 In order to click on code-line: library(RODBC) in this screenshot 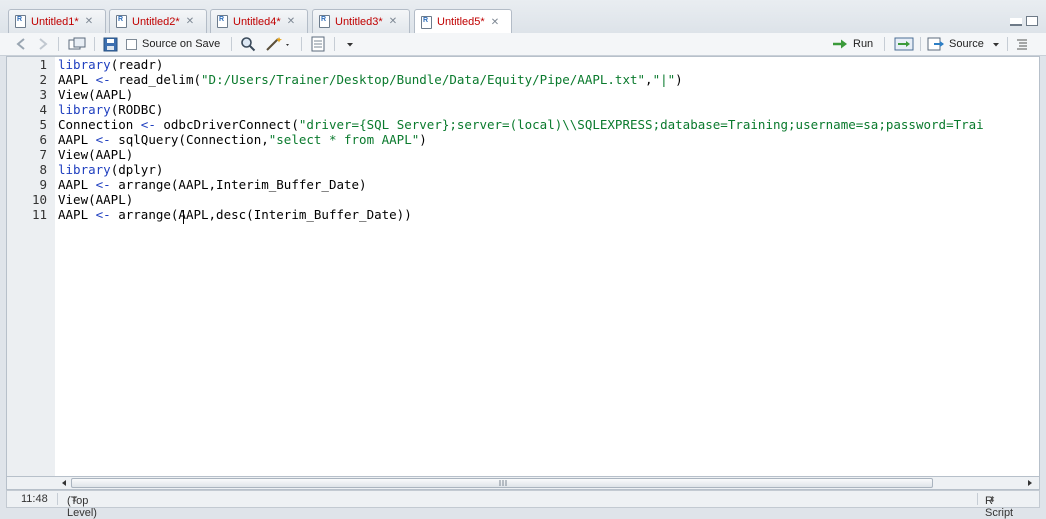, I will do `click(110, 109)`.